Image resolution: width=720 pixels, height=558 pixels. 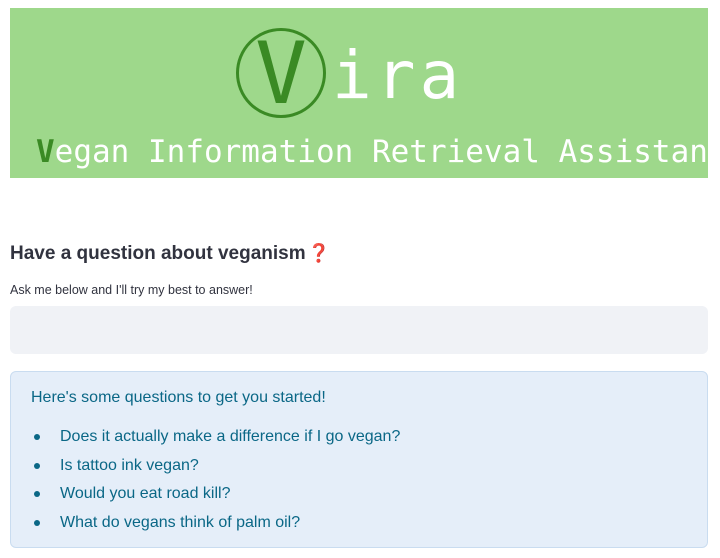 I want to click on list-item: What do vegans think of palm oil?, so click(x=359, y=526).